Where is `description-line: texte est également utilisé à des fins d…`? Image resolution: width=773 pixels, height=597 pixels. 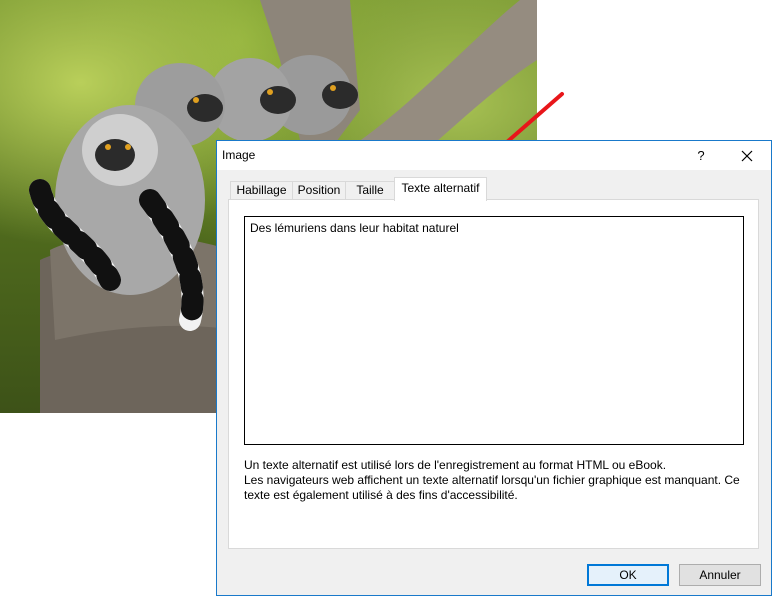 description-line: texte est également utilisé à des fins d… is located at coordinates (381, 495).